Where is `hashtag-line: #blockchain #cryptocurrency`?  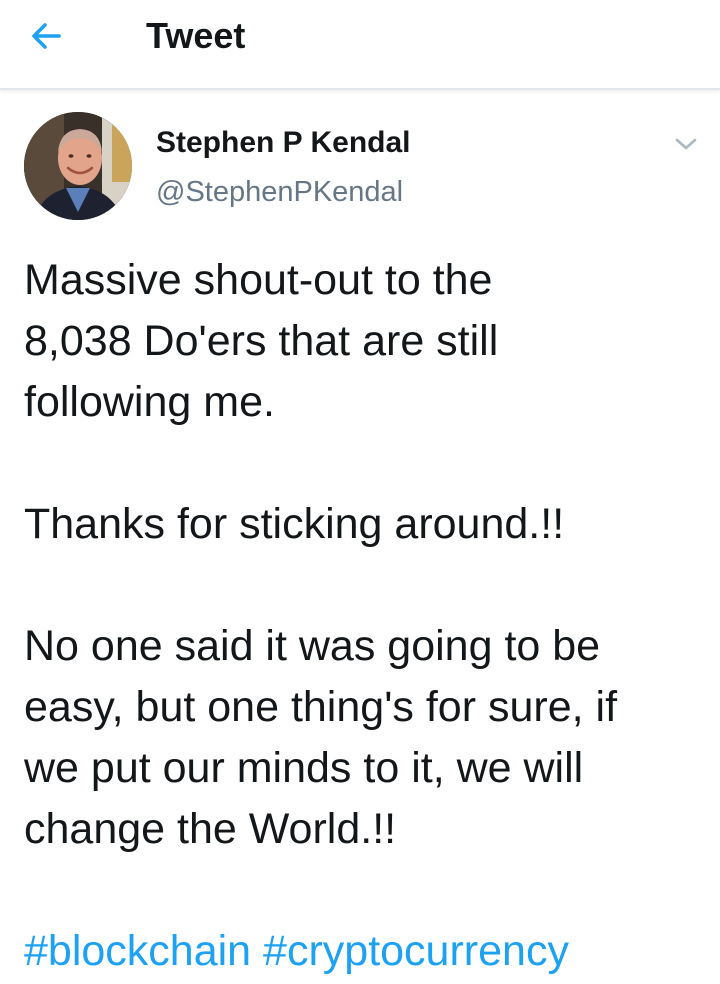 hashtag-line: #blockchain #cryptocurrency is located at coordinates (364, 951).